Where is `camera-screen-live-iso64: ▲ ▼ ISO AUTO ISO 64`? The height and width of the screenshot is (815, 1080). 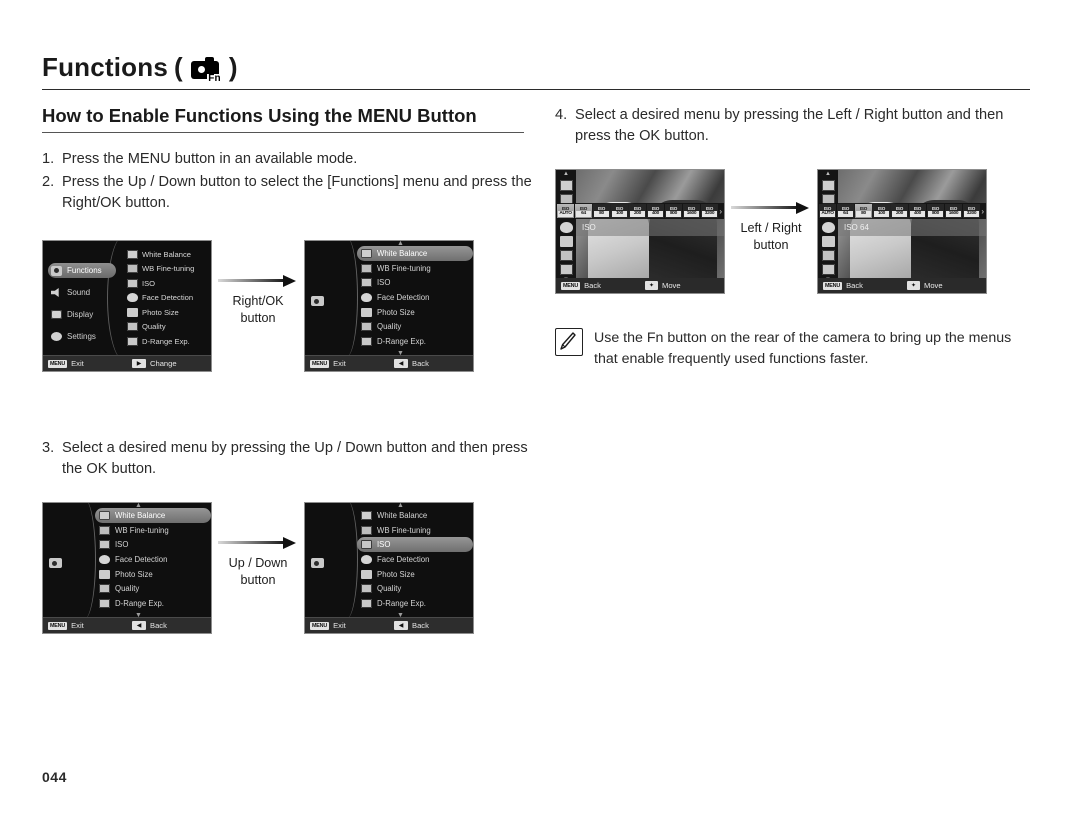
camera-screen-live-iso64: ▲ ▼ ISO AUTO ISO 64 is located at coordinates (902, 231).